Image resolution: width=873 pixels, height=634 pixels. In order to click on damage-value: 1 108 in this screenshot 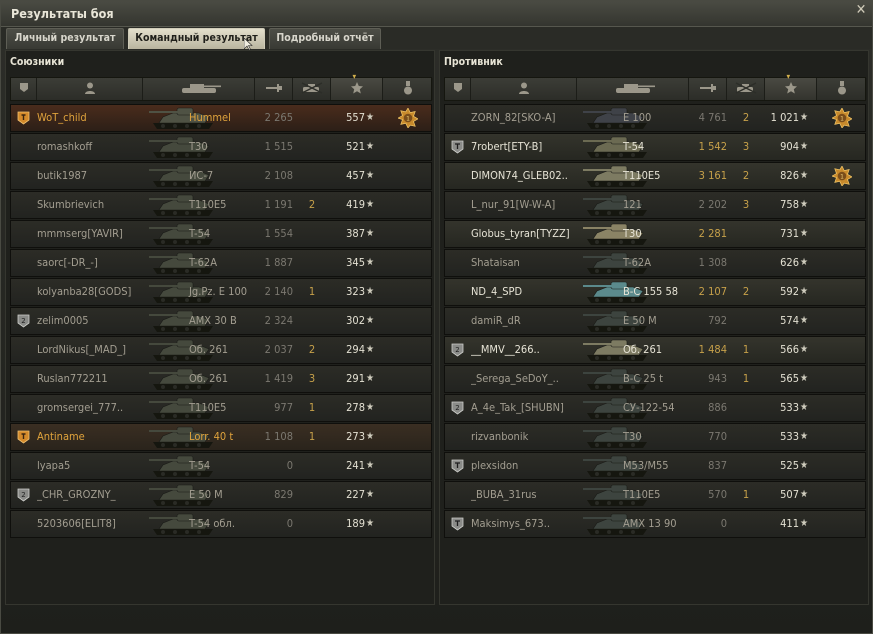, I will do `click(278, 436)`.